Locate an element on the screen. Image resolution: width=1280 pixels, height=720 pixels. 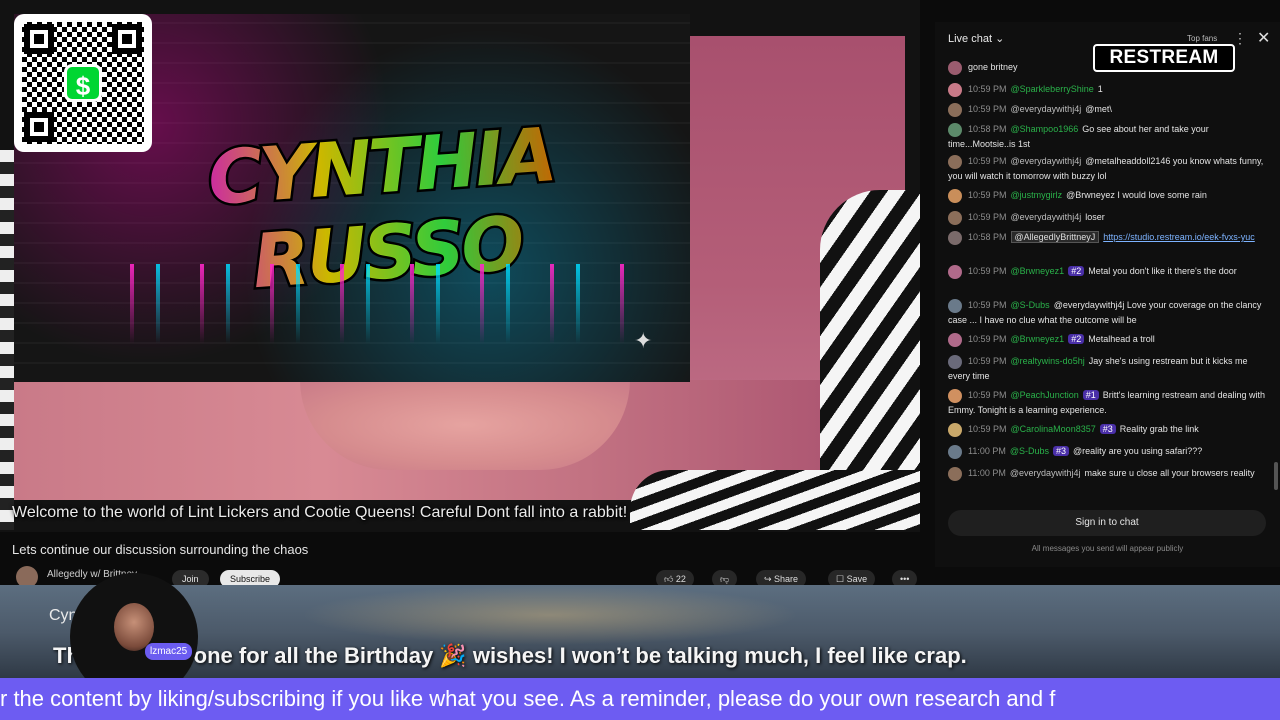
save-icon: ☐ is located at coordinates (841, 579).